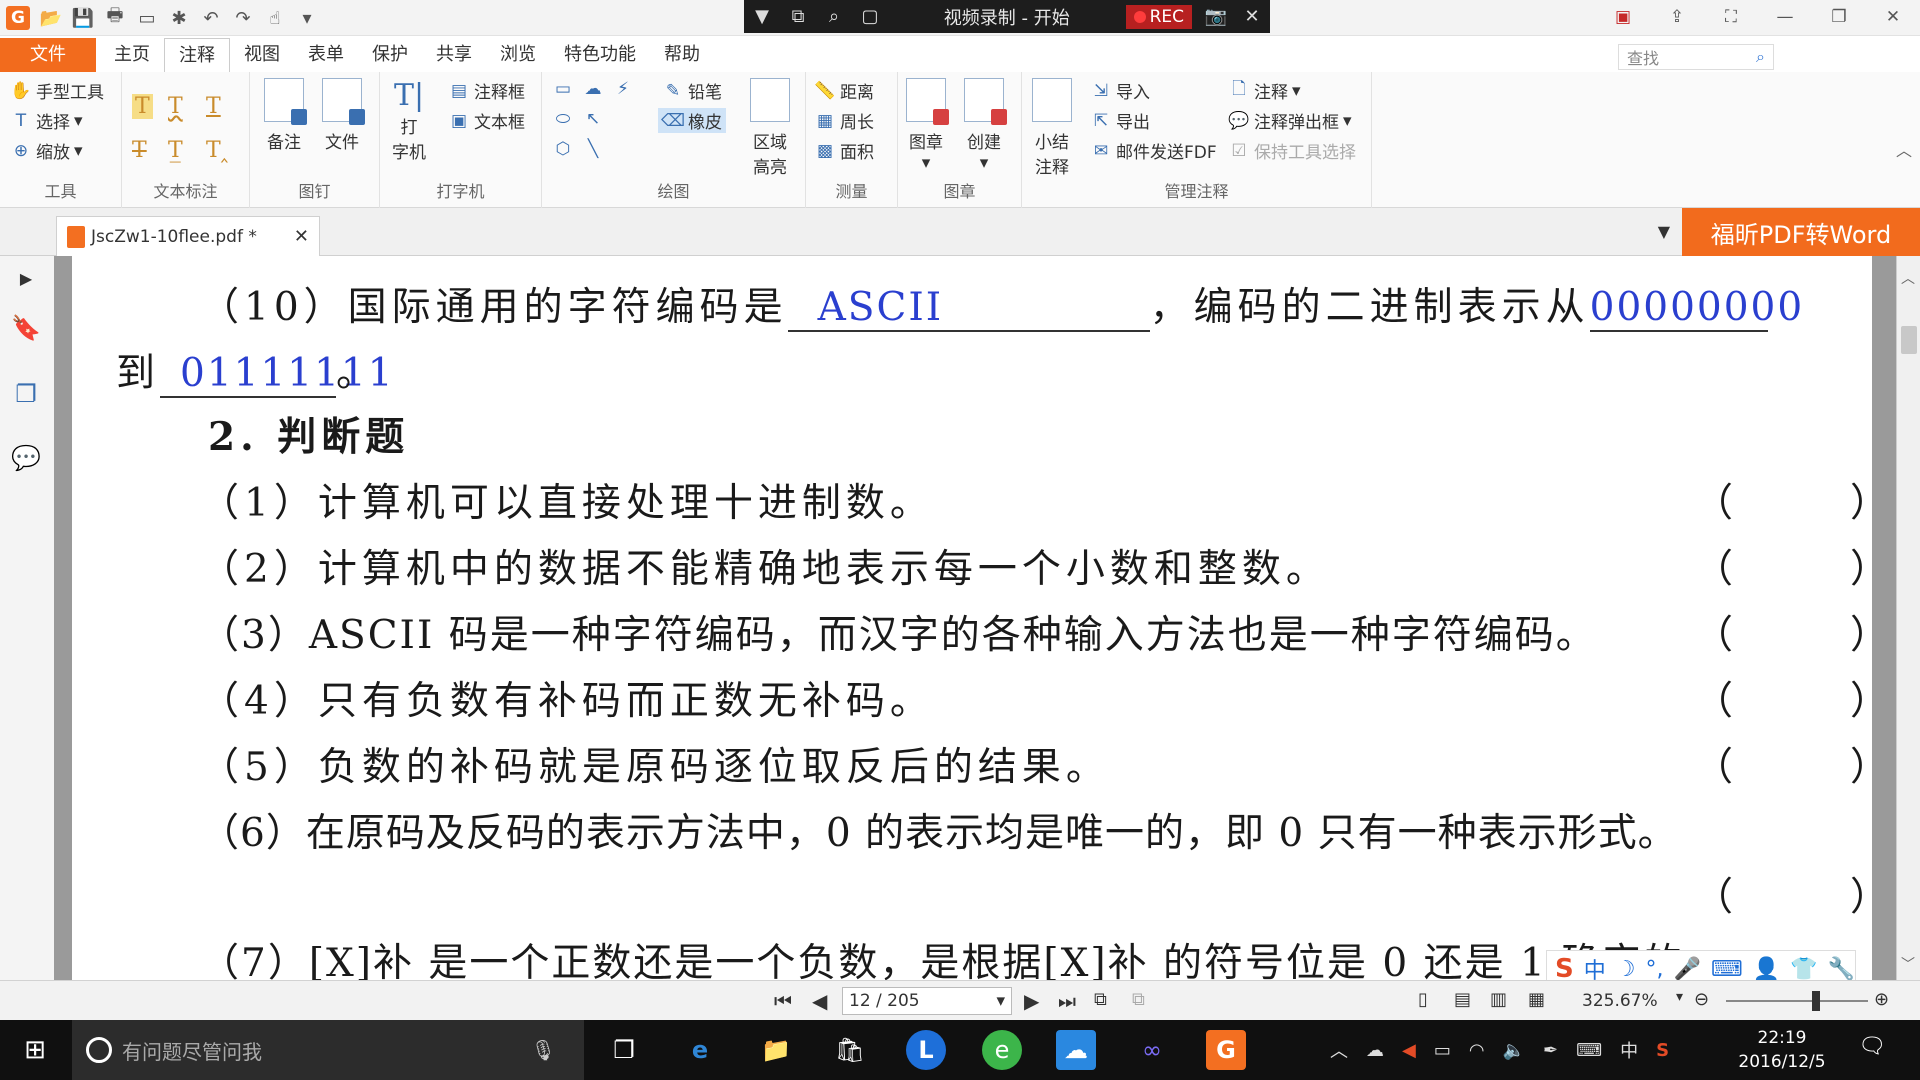  I want to click on pencil-button: ✎ 铅笔, so click(692, 91).